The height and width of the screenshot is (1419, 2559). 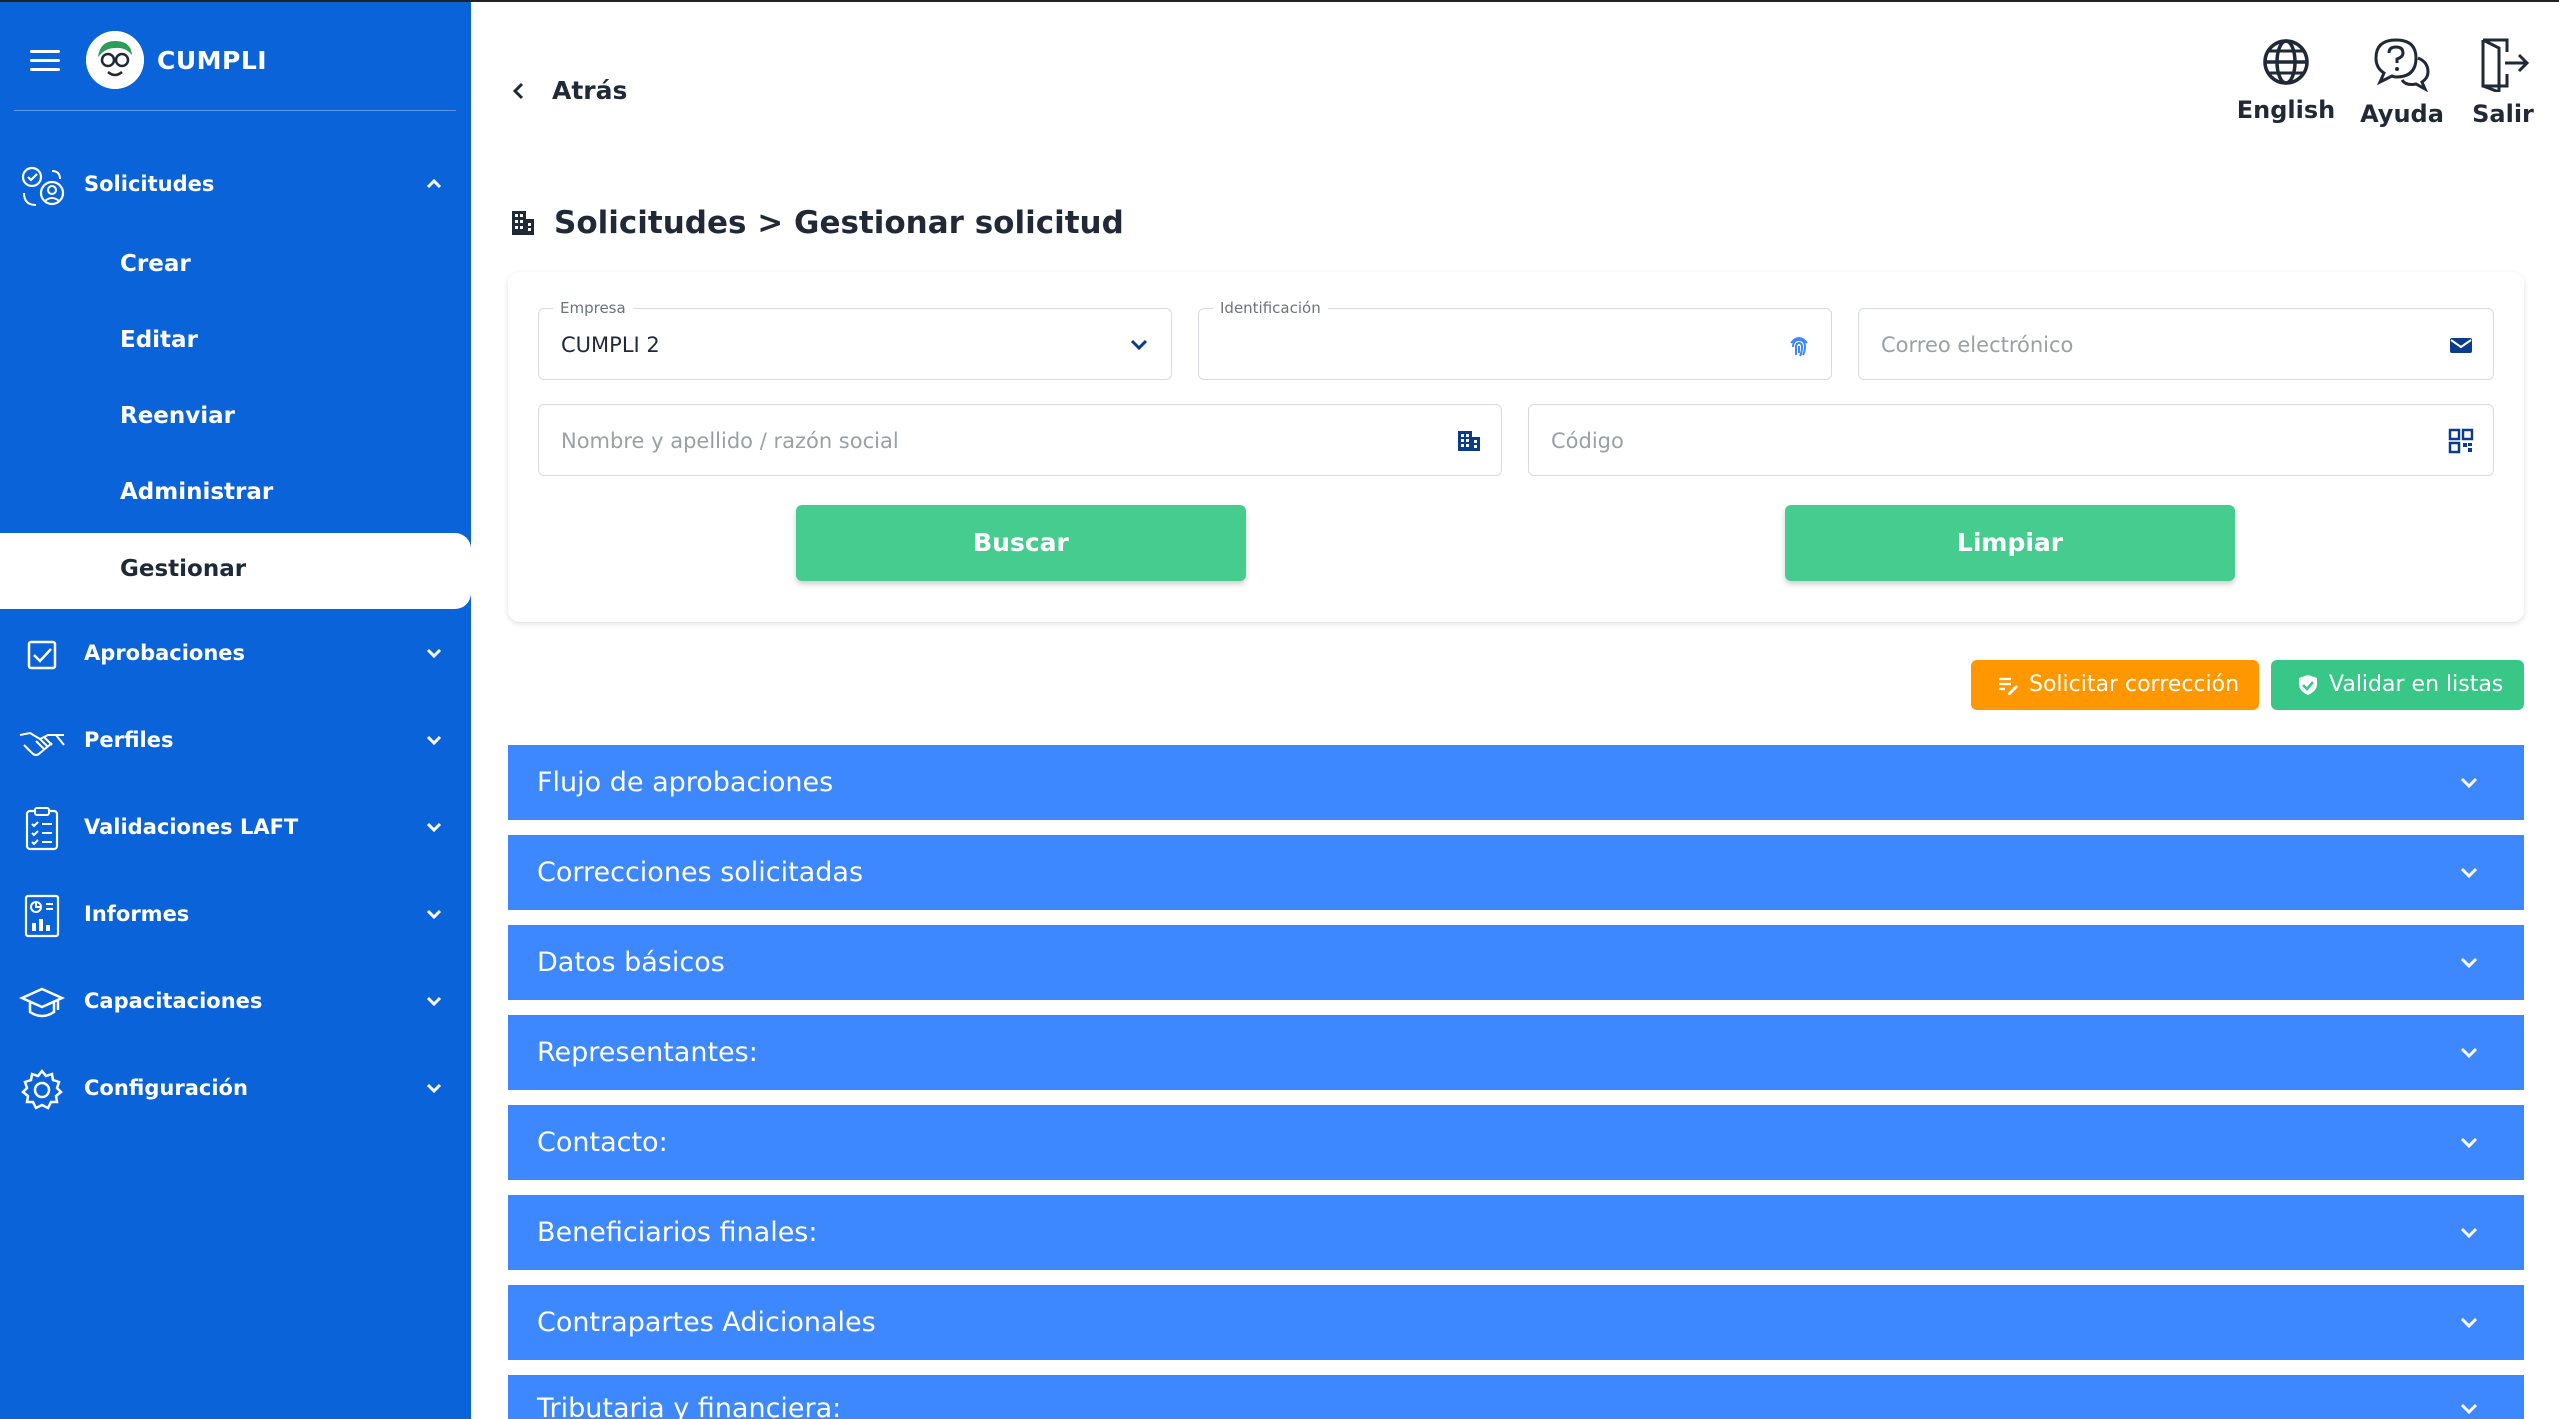 What do you see at coordinates (197, 492) in the screenshot?
I see `sidebar-subitem-label: Administrar` at bounding box center [197, 492].